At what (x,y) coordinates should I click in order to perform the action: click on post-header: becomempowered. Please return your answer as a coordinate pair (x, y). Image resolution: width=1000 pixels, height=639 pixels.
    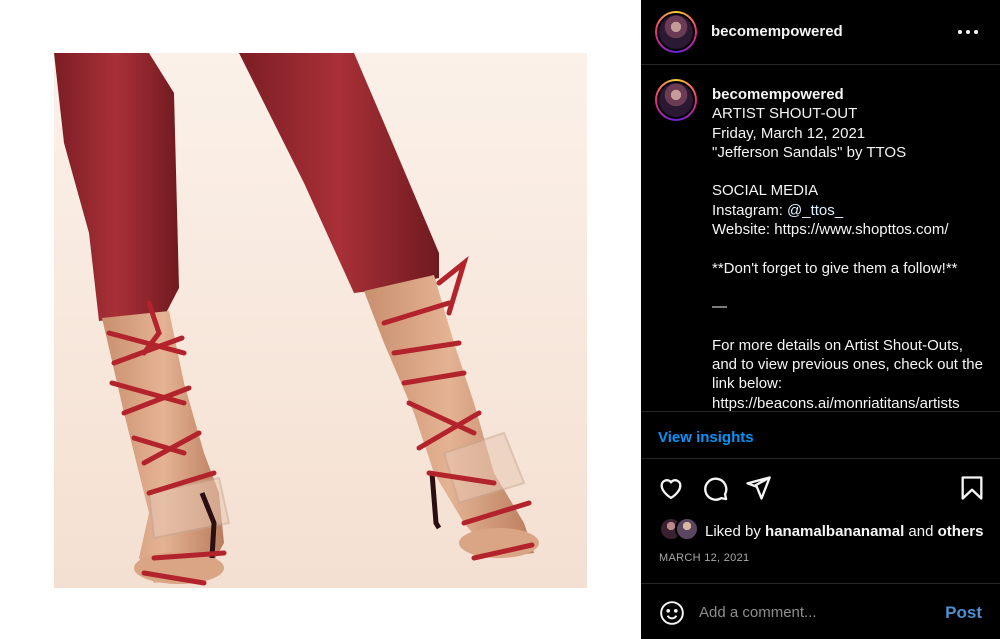
    Looking at the image, I should click on (820, 32).